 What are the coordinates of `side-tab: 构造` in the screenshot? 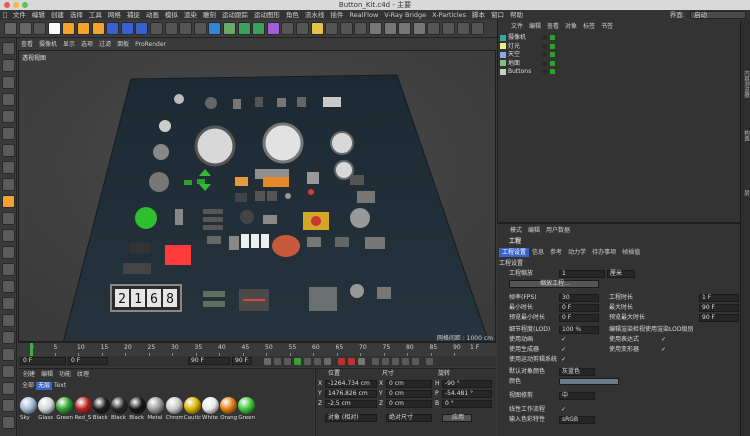 It's located at (746, 135).